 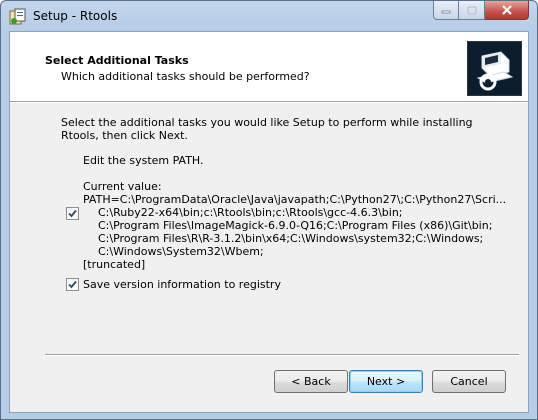 I want to click on installer-logo, so click(x=494, y=68).